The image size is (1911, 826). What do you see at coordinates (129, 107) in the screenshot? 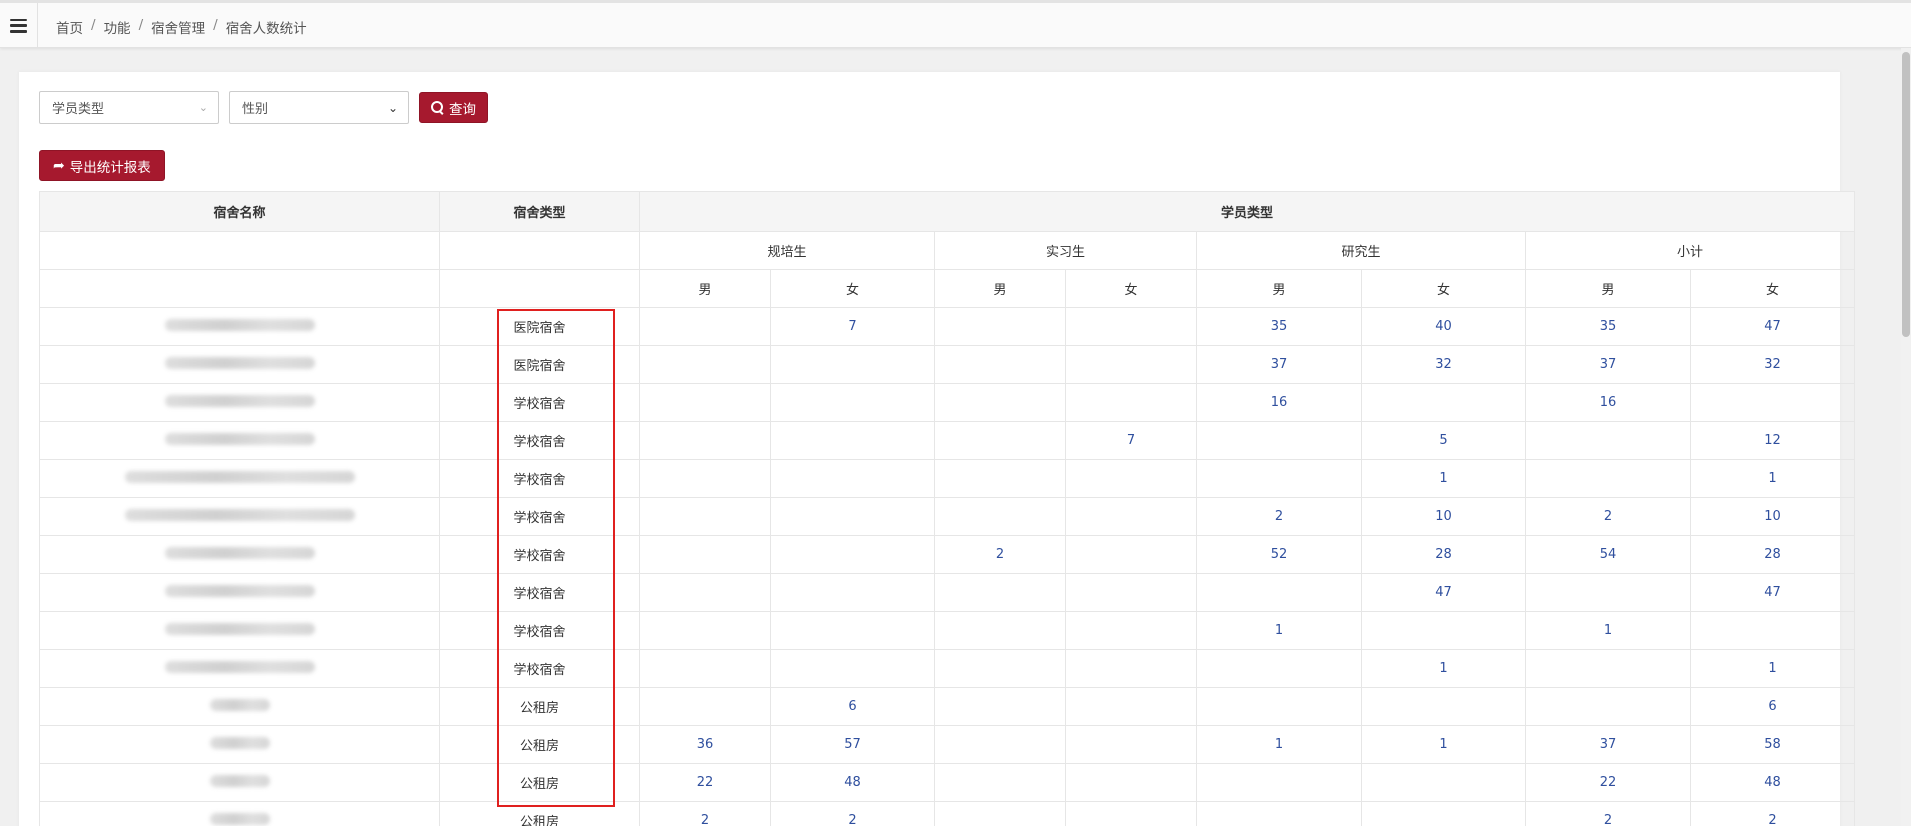
I see `student-type-select: 学员类型 ⌄` at bounding box center [129, 107].